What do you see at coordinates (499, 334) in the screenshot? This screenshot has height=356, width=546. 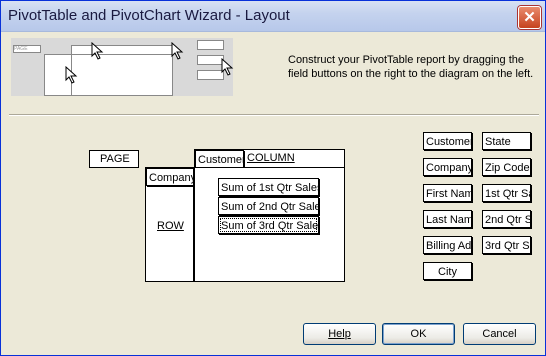 I see `cancel-button: Cancel` at bounding box center [499, 334].